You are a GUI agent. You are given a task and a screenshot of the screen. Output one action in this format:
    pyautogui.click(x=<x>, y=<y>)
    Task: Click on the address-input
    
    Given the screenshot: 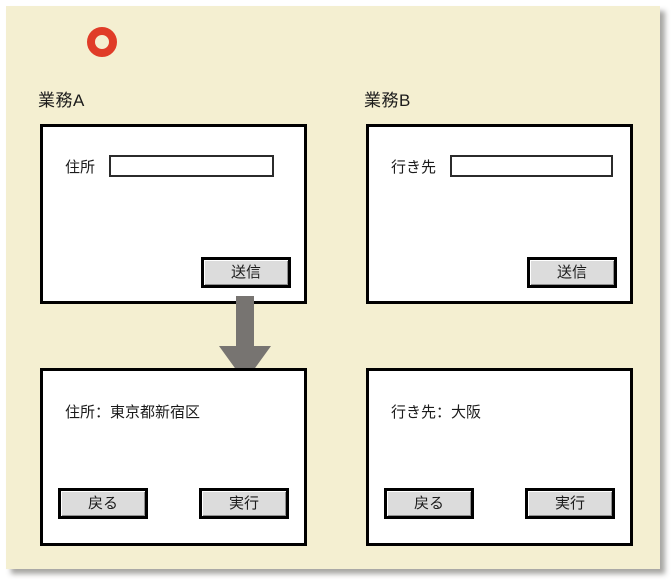 What is the action you would take?
    pyautogui.click(x=192, y=166)
    